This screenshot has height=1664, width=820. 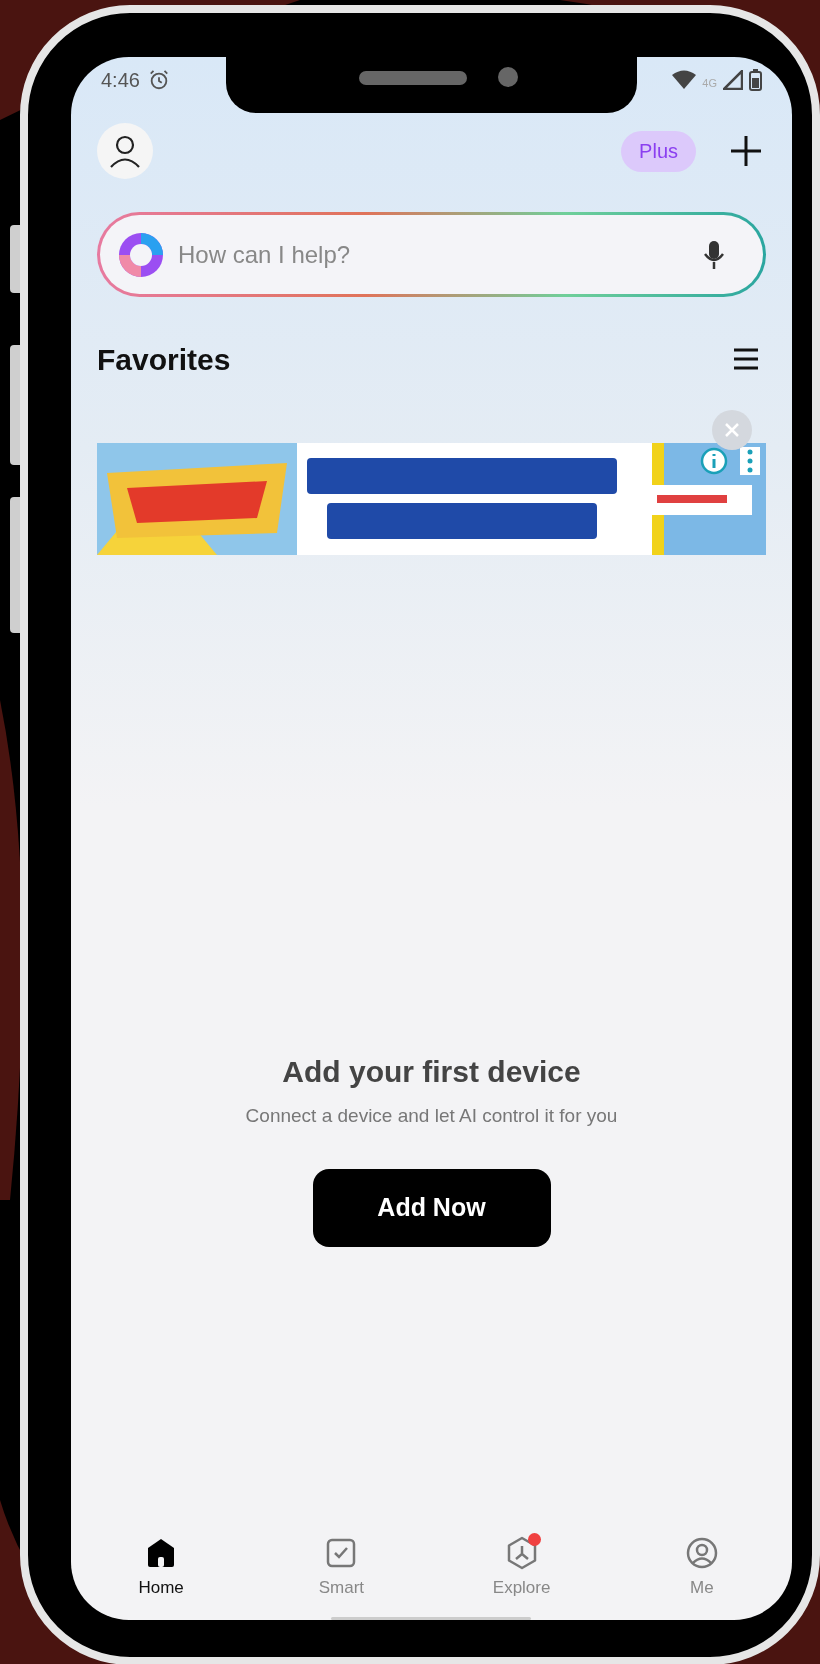 I want to click on empty-state-title: Add your first device, so click(x=431, y=1072).